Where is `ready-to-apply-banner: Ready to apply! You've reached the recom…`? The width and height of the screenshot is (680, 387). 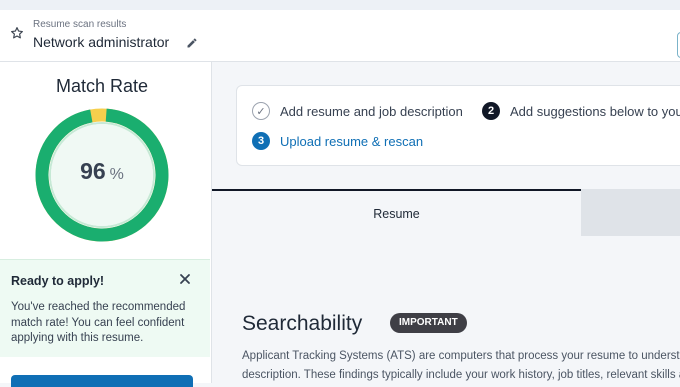
ready-to-apply-banner: Ready to apply! You've reached the recom… is located at coordinates (105, 308).